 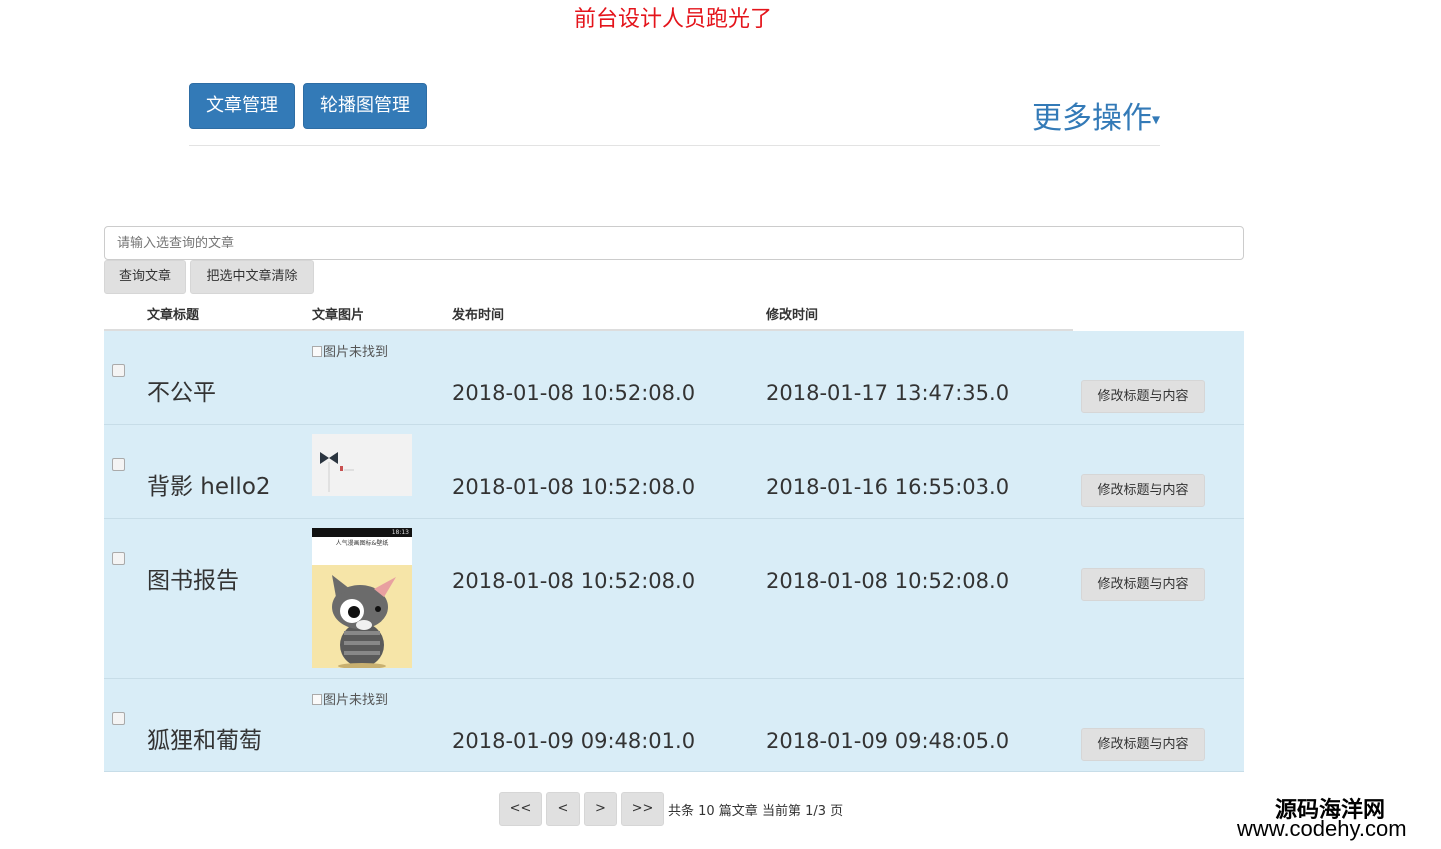 I want to click on phone-status-bar: 18:13, so click(x=362, y=532).